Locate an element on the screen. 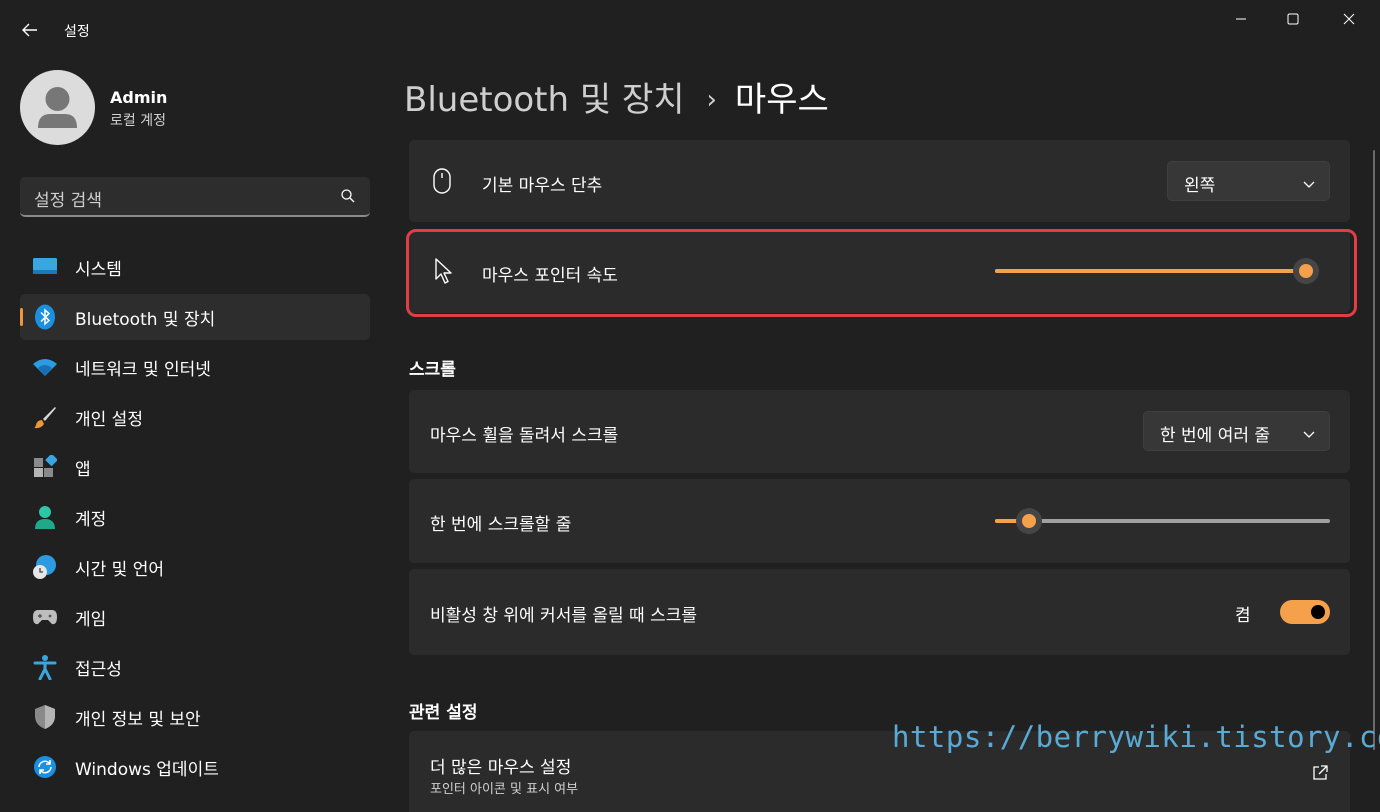 This screenshot has width=1380, height=812. primary-button-dropdown: 왼쪽 is located at coordinates (1248, 181).